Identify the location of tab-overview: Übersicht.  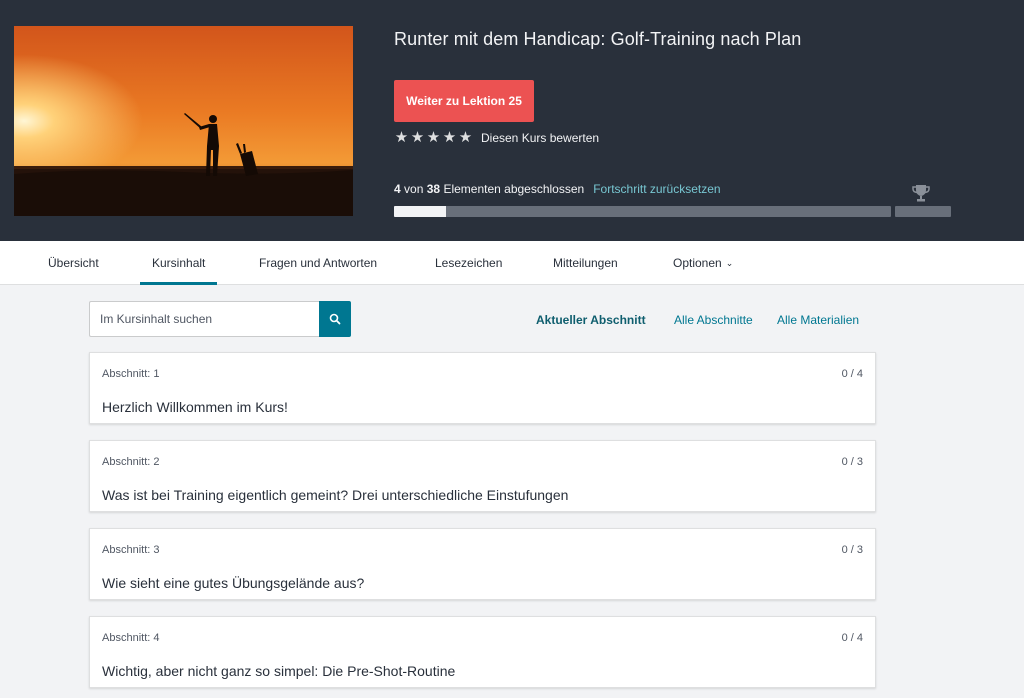
(73, 263).